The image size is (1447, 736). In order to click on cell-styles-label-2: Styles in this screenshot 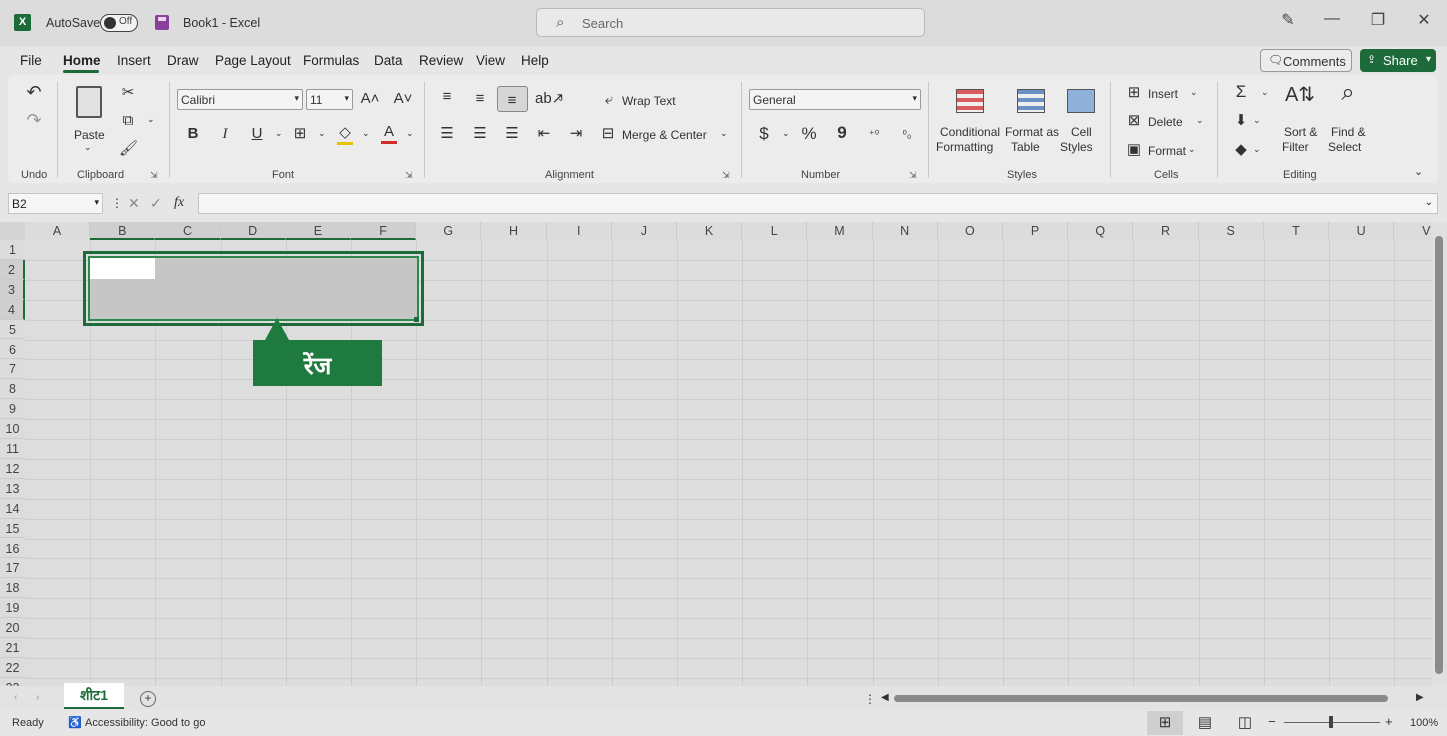, I will do `click(1076, 147)`.